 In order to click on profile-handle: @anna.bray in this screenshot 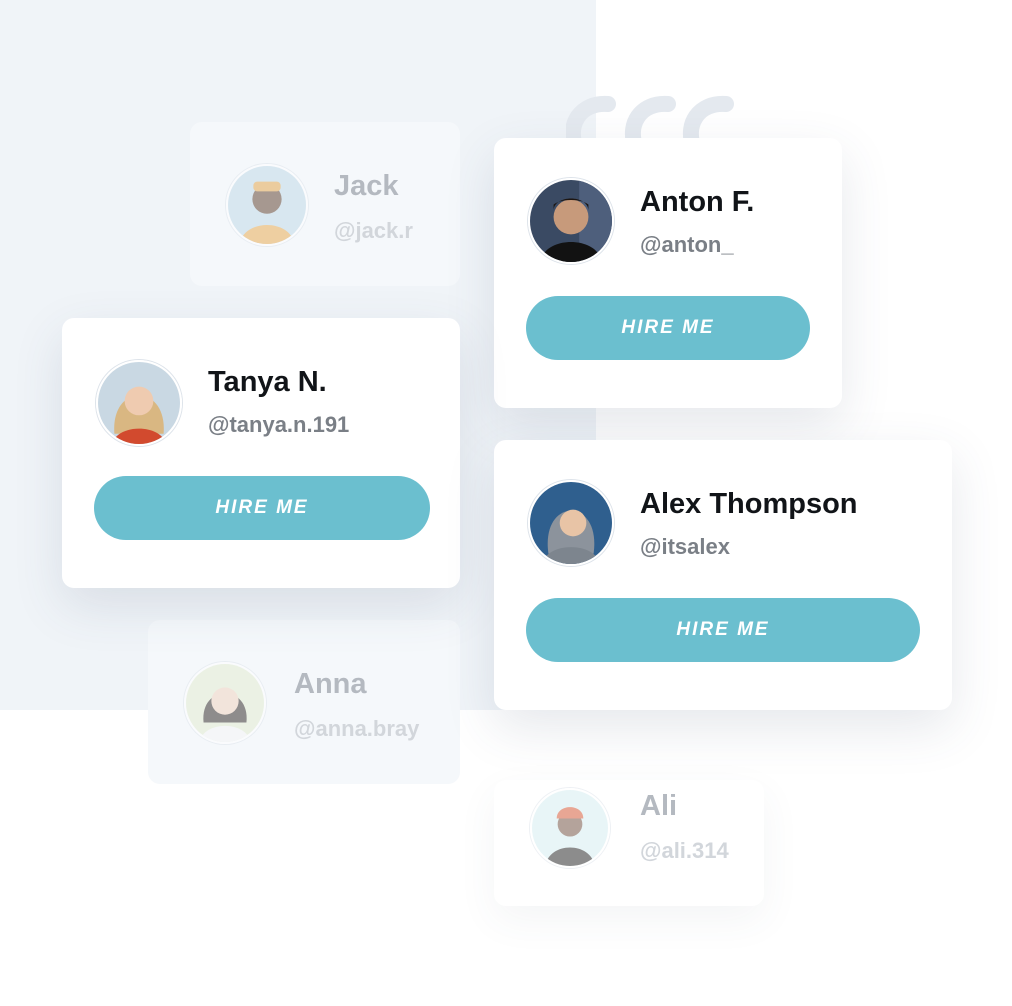, I will do `click(357, 728)`.